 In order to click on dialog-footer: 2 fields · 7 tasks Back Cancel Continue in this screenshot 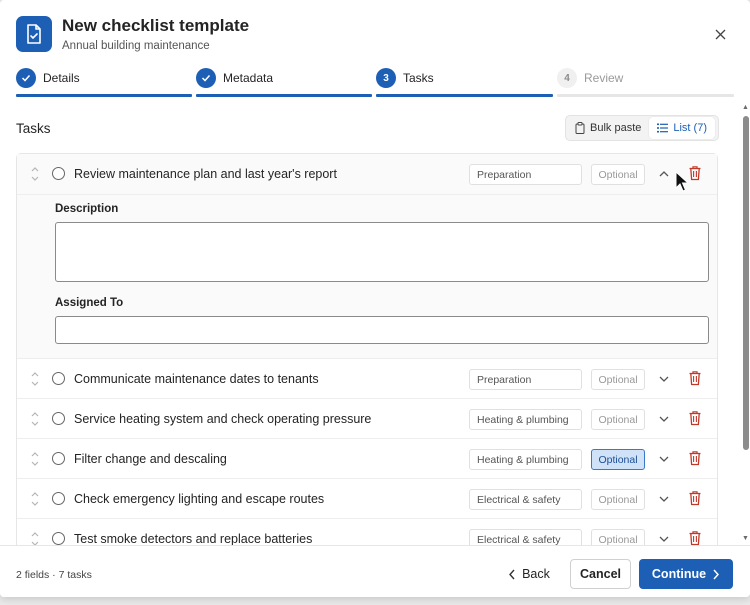, I will do `click(375, 571)`.